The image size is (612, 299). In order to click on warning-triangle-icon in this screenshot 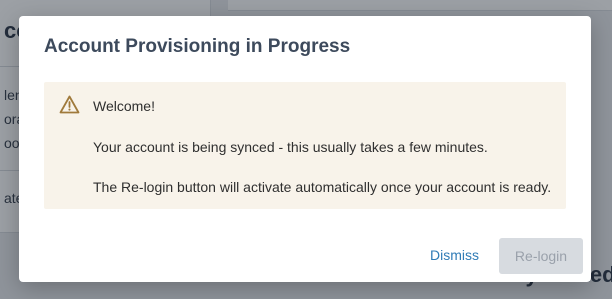, I will do `click(69, 104)`.